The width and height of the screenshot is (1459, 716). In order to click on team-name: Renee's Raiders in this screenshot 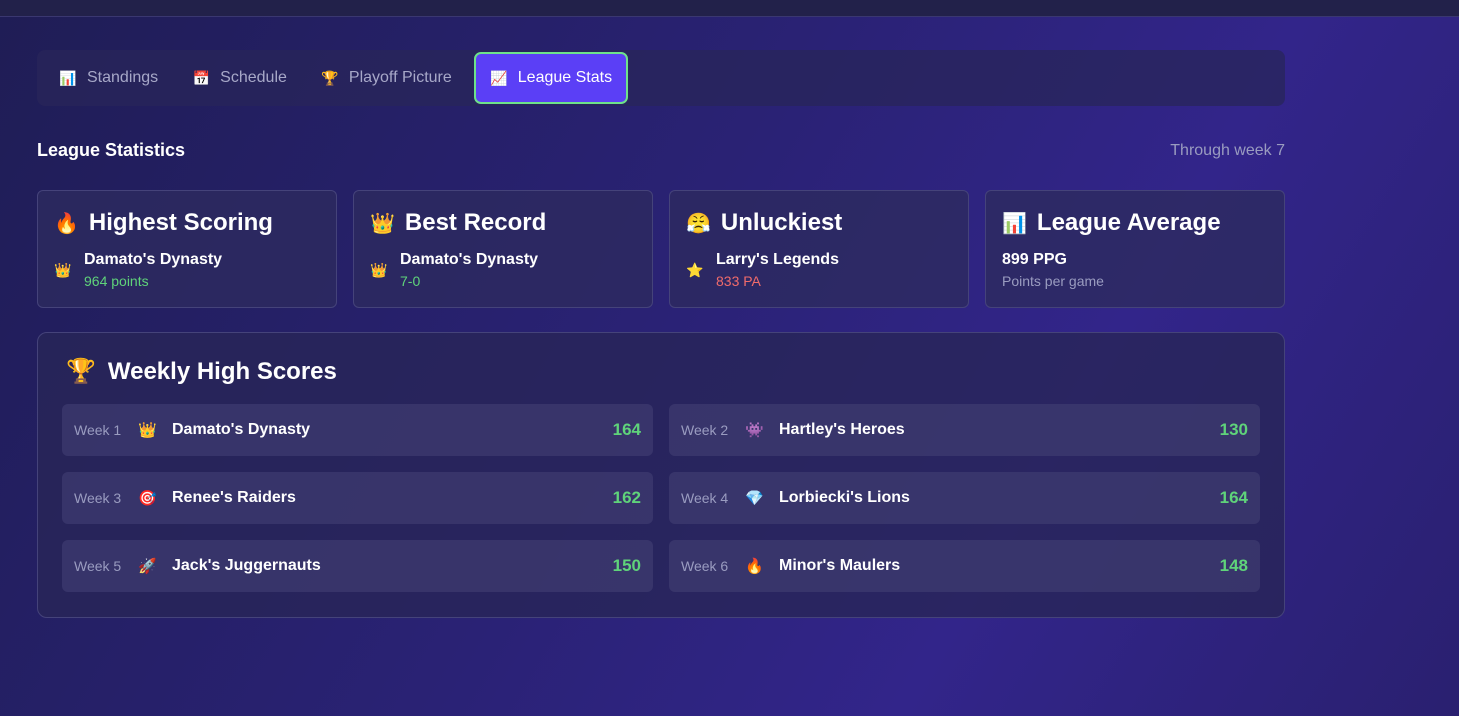, I will do `click(234, 497)`.